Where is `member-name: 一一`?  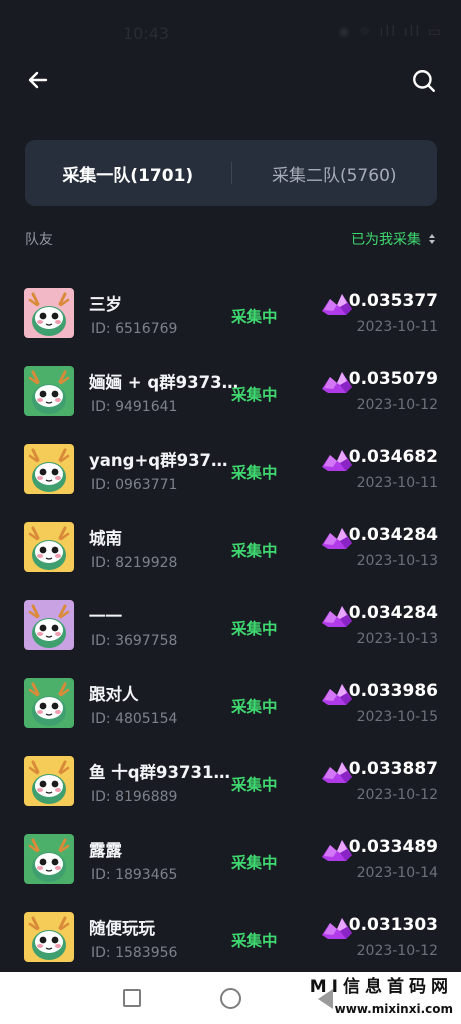
member-name: 一一 is located at coordinates (105, 616).